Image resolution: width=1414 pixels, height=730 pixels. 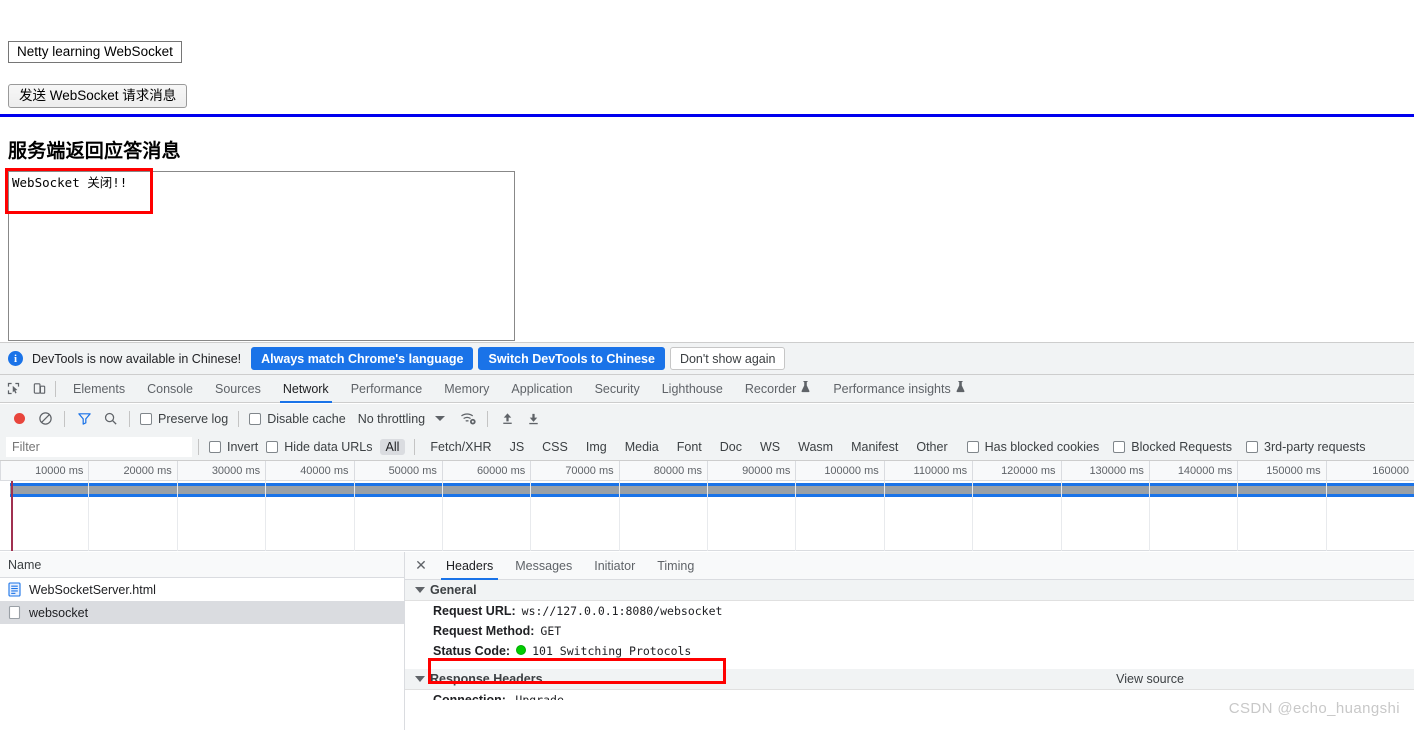 I want to click on type-filter-manifest: Manifest, so click(x=874, y=447).